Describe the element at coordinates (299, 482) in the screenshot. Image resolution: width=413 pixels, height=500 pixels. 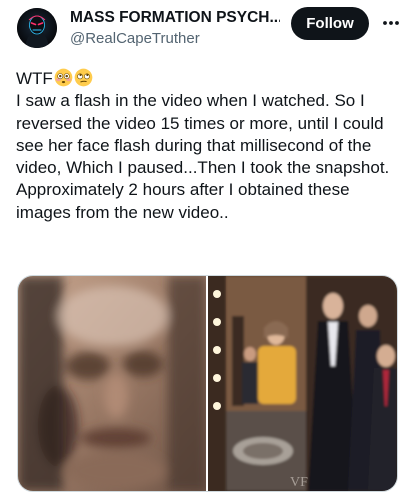
I see `media-watermark: VF` at that location.